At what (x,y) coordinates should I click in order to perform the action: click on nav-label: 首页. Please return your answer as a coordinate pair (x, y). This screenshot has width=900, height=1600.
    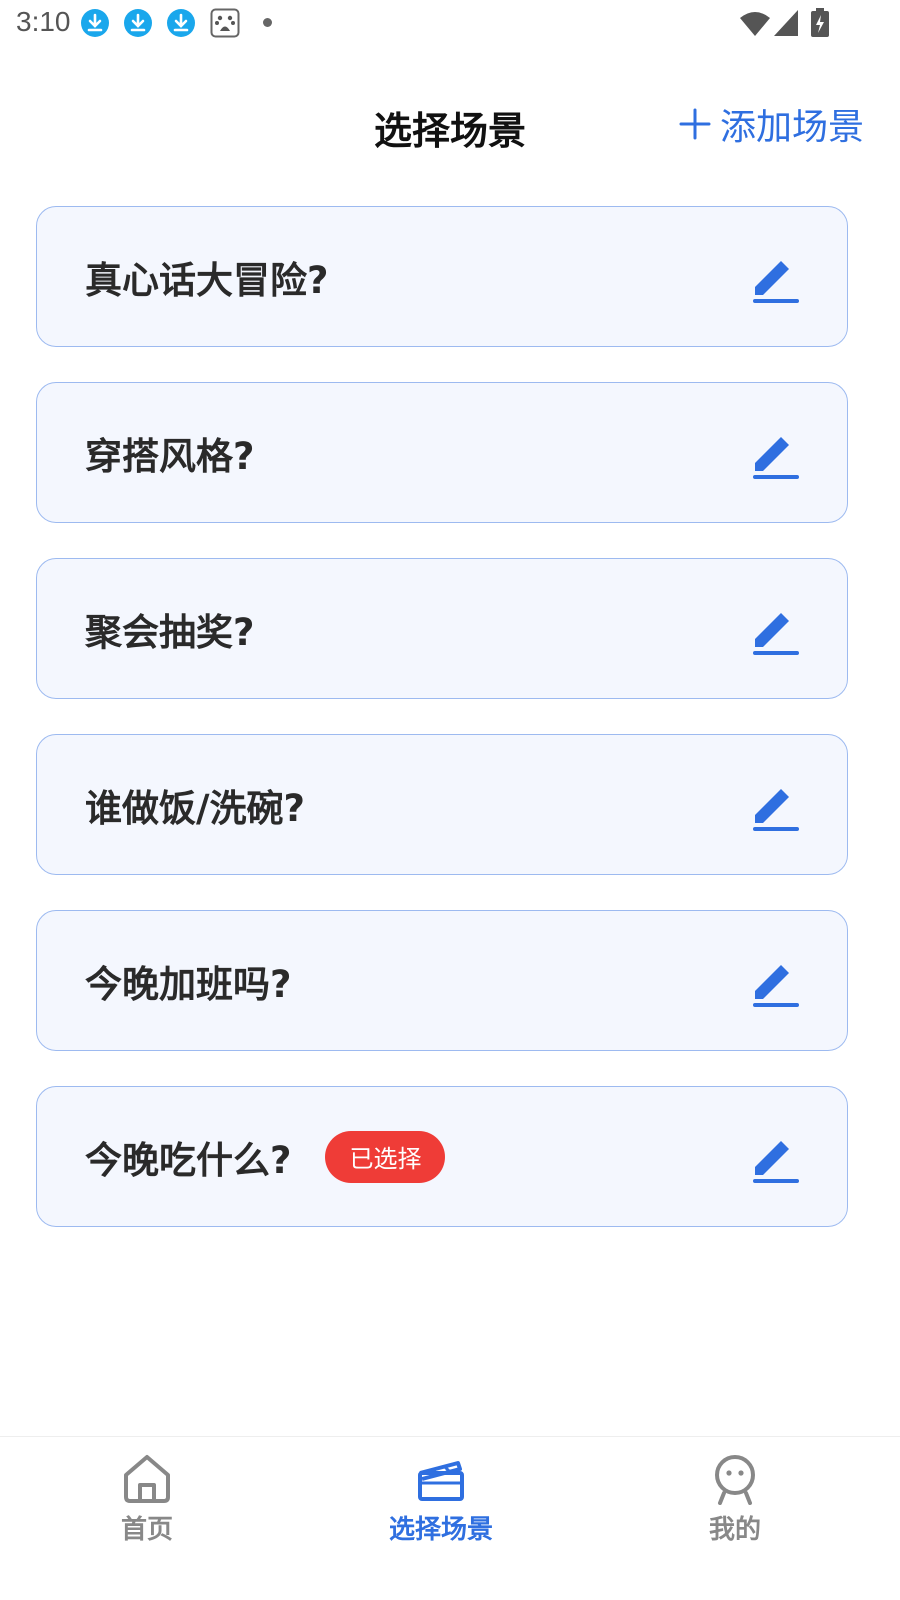
    Looking at the image, I should click on (146, 1530).